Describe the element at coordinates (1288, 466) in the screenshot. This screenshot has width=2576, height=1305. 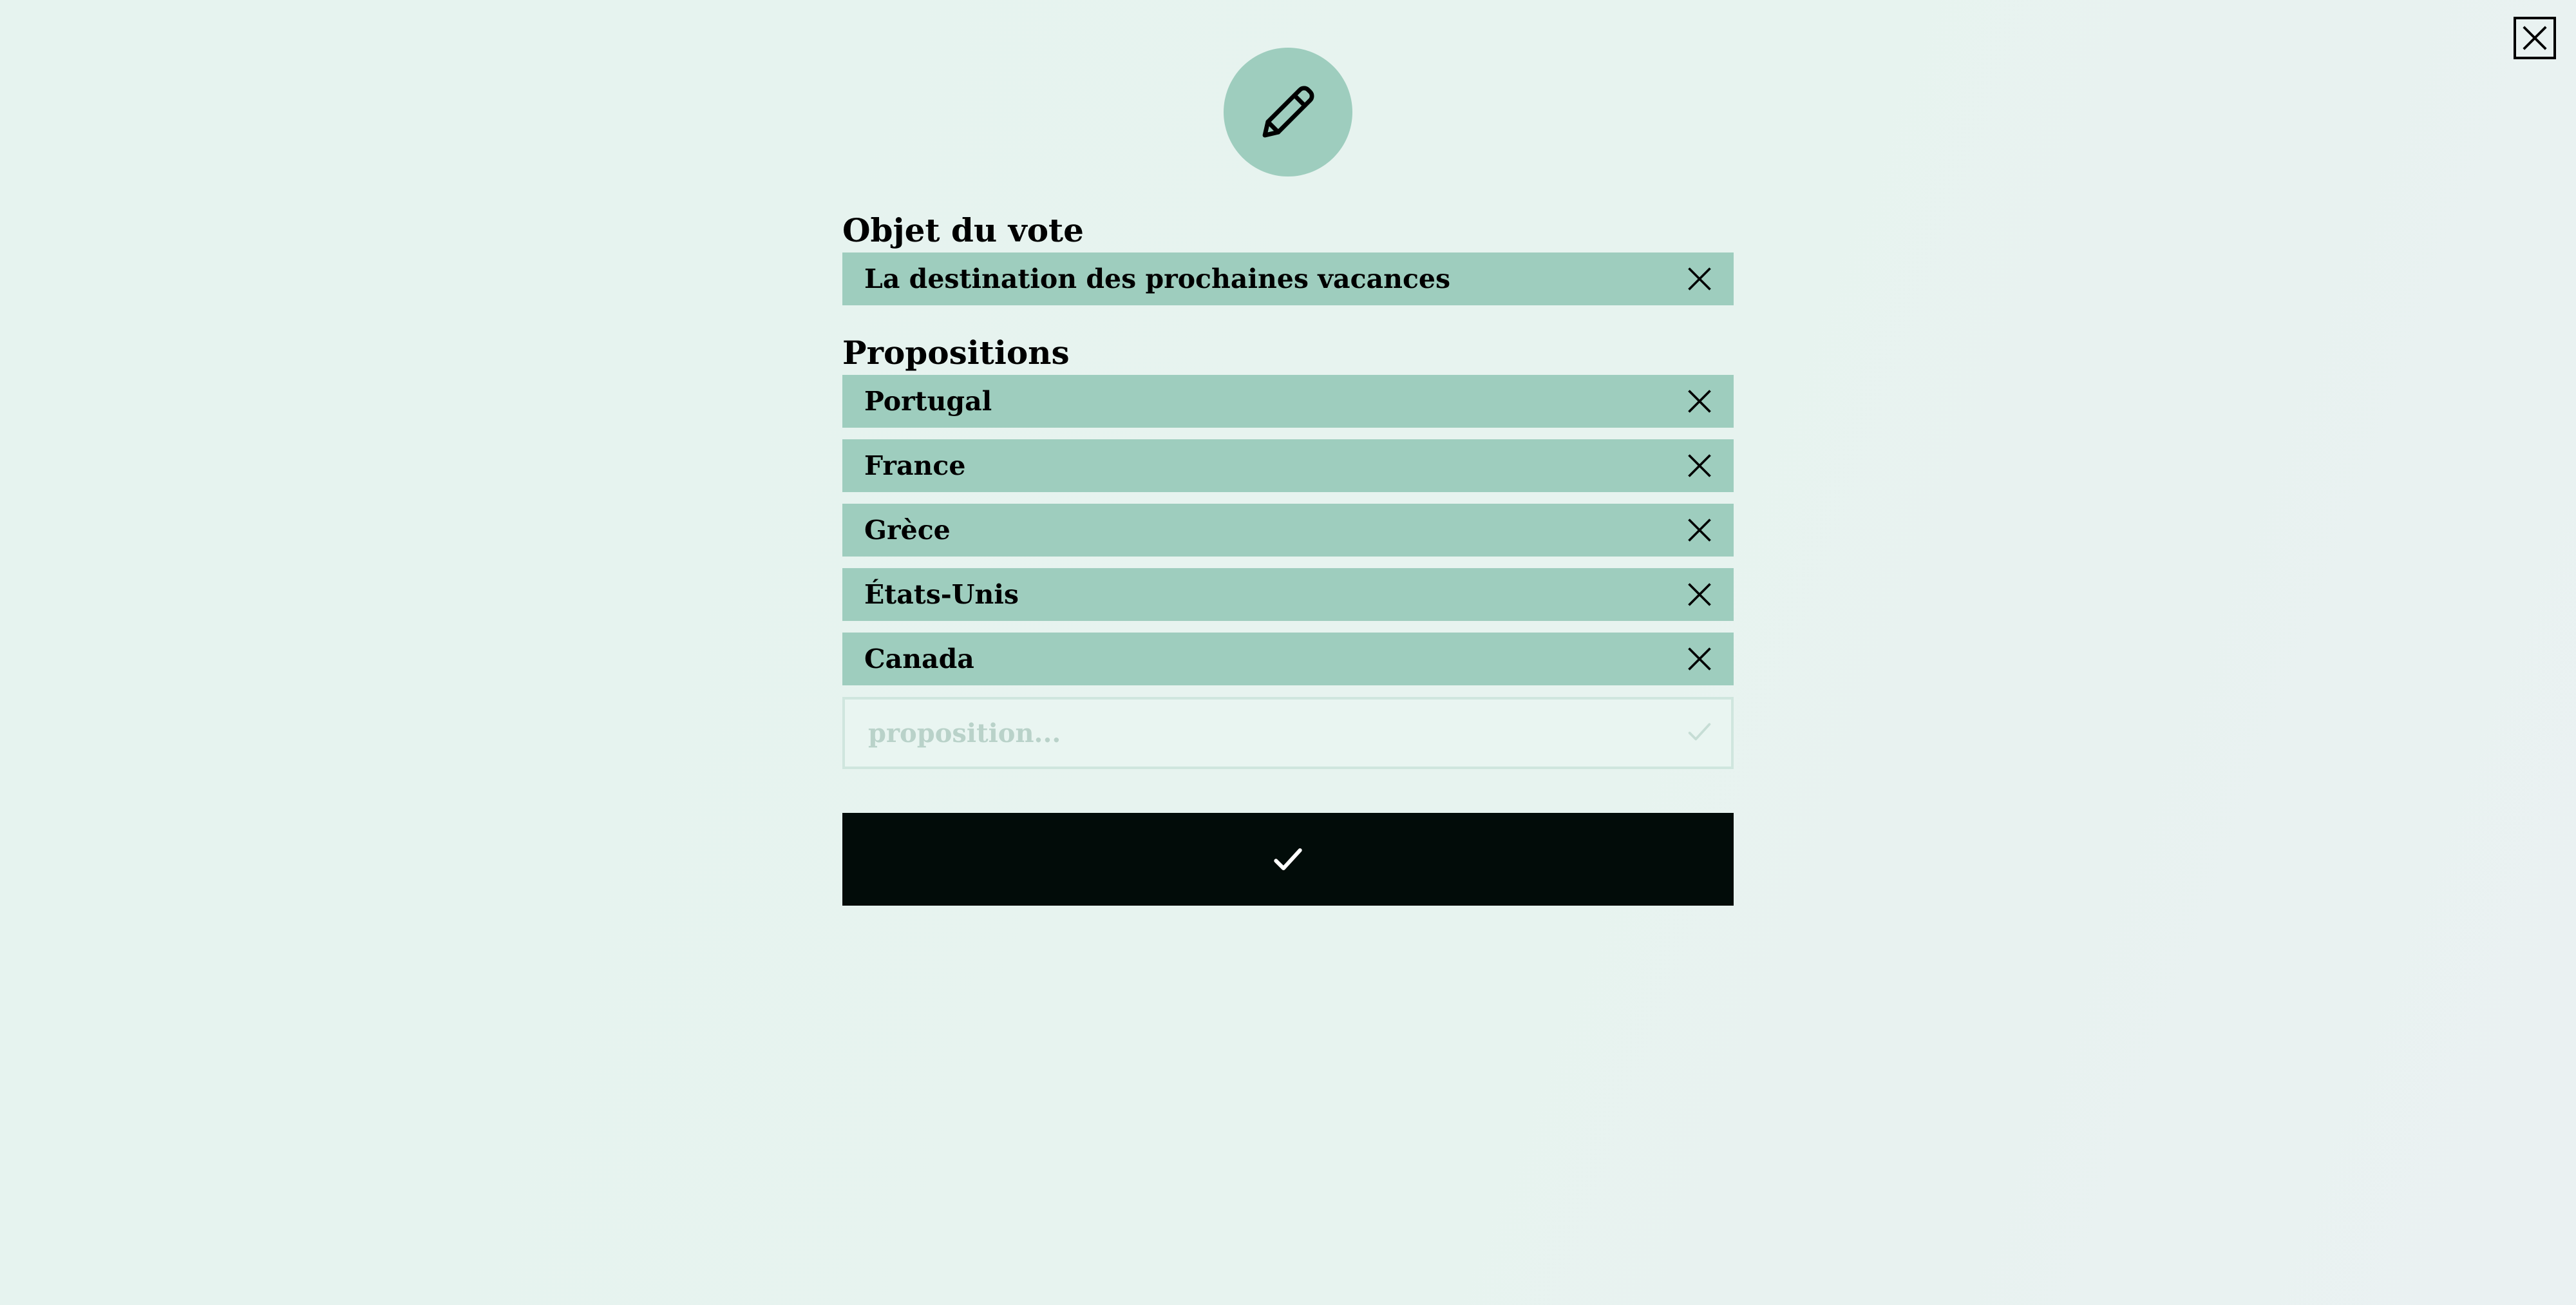
I see `proposition-item: France` at that location.